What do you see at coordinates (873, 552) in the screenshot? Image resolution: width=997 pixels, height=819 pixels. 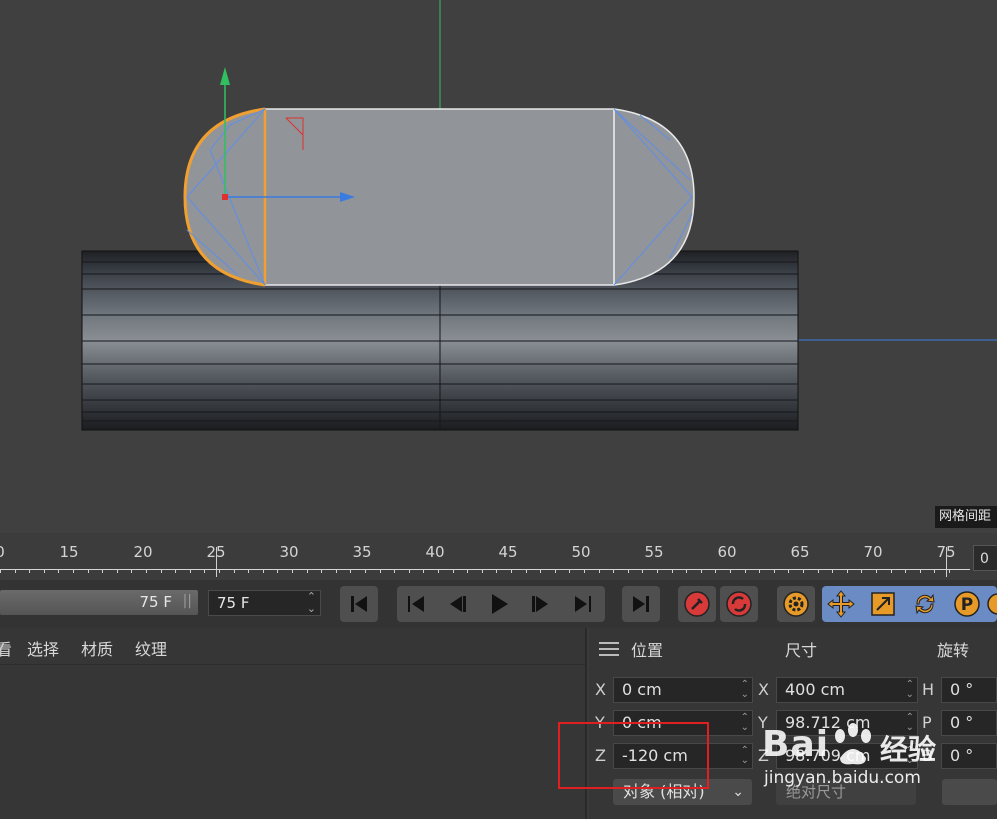 I see `ruler-tick-label: 70` at bounding box center [873, 552].